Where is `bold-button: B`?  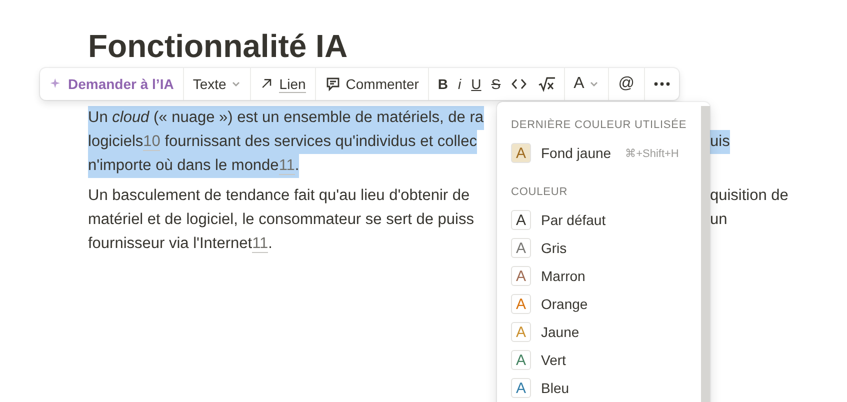 bold-button: B is located at coordinates (443, 84).